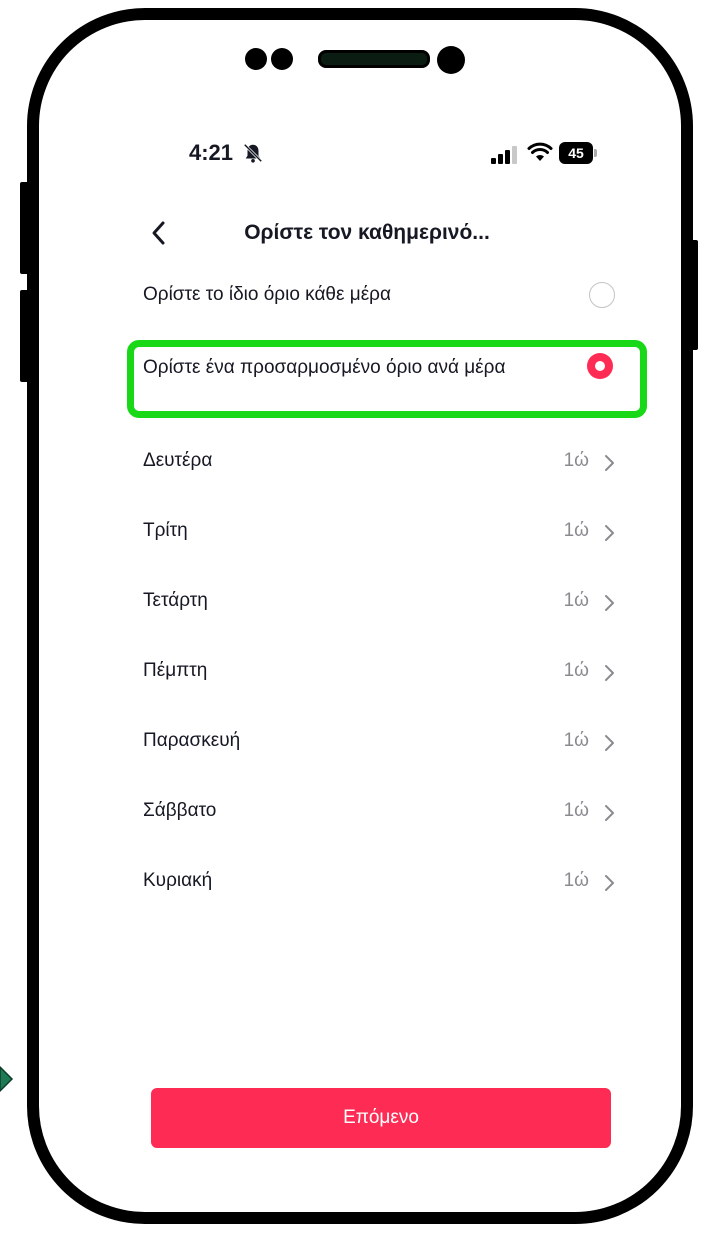 The width and height of the screenshot is (718, 1240). Describe the element at coordinates (576, 153) in the screenshot. I see `battery-level: 45` at that location.